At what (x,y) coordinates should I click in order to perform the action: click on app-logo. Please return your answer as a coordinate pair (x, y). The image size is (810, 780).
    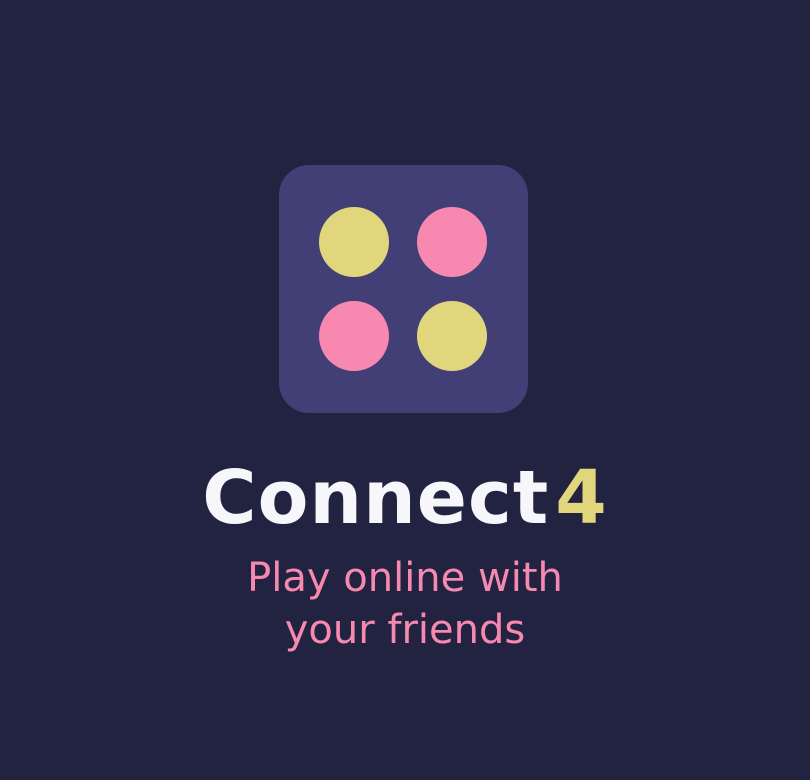
    Looking at the image, I should click on (403, 289).